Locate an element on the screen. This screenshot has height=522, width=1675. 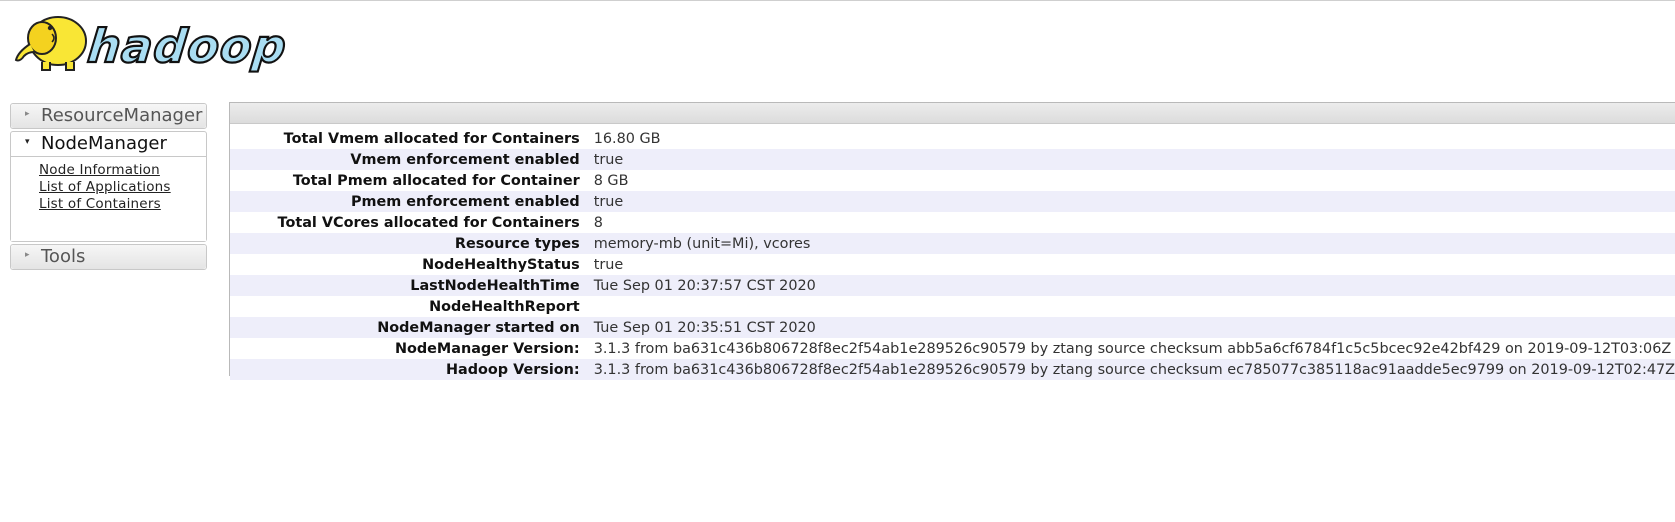
nav-link-list-of-applications: List of Applications is located at coordinates (122, 187).